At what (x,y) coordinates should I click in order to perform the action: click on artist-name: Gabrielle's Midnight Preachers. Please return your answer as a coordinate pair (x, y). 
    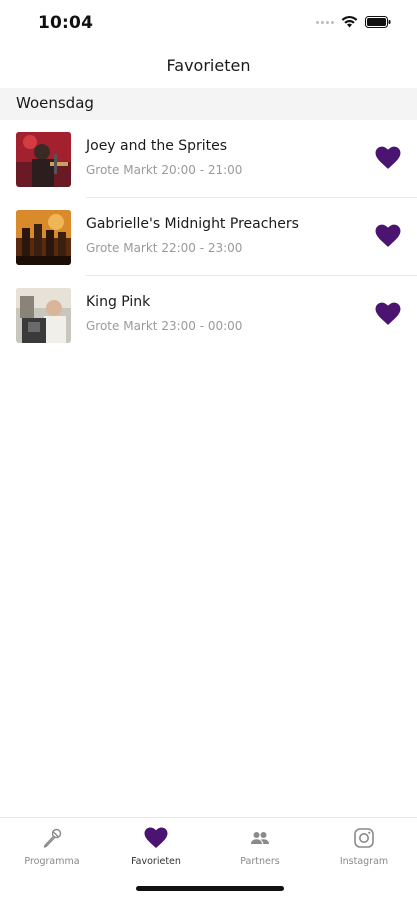
    Looking at the image, I should click on (192, 224).